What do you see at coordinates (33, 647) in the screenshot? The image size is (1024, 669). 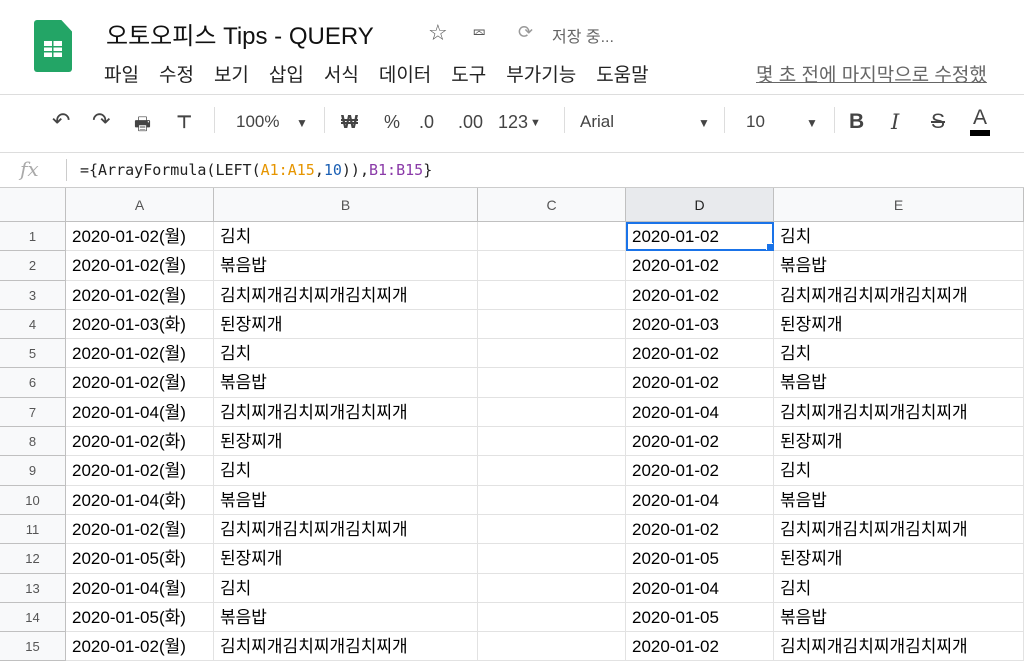 I see `row-header: 15` at bounding box center [33, 647].